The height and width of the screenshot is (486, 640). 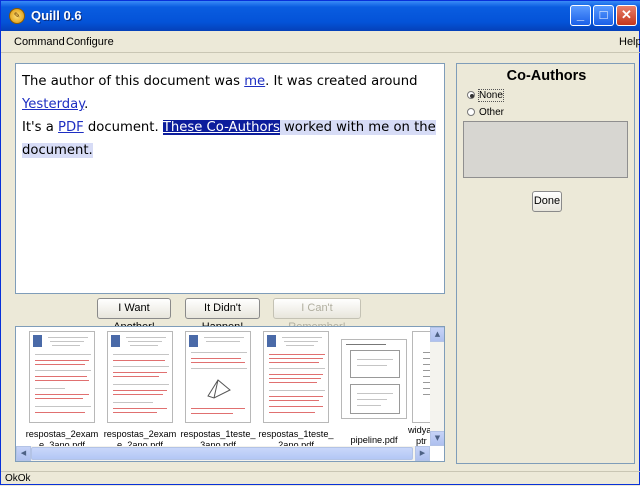 What do you see at coordinates (40, 127) in the screenshot?
I see `doc-text: It's a` at bounding box center [40, 127].